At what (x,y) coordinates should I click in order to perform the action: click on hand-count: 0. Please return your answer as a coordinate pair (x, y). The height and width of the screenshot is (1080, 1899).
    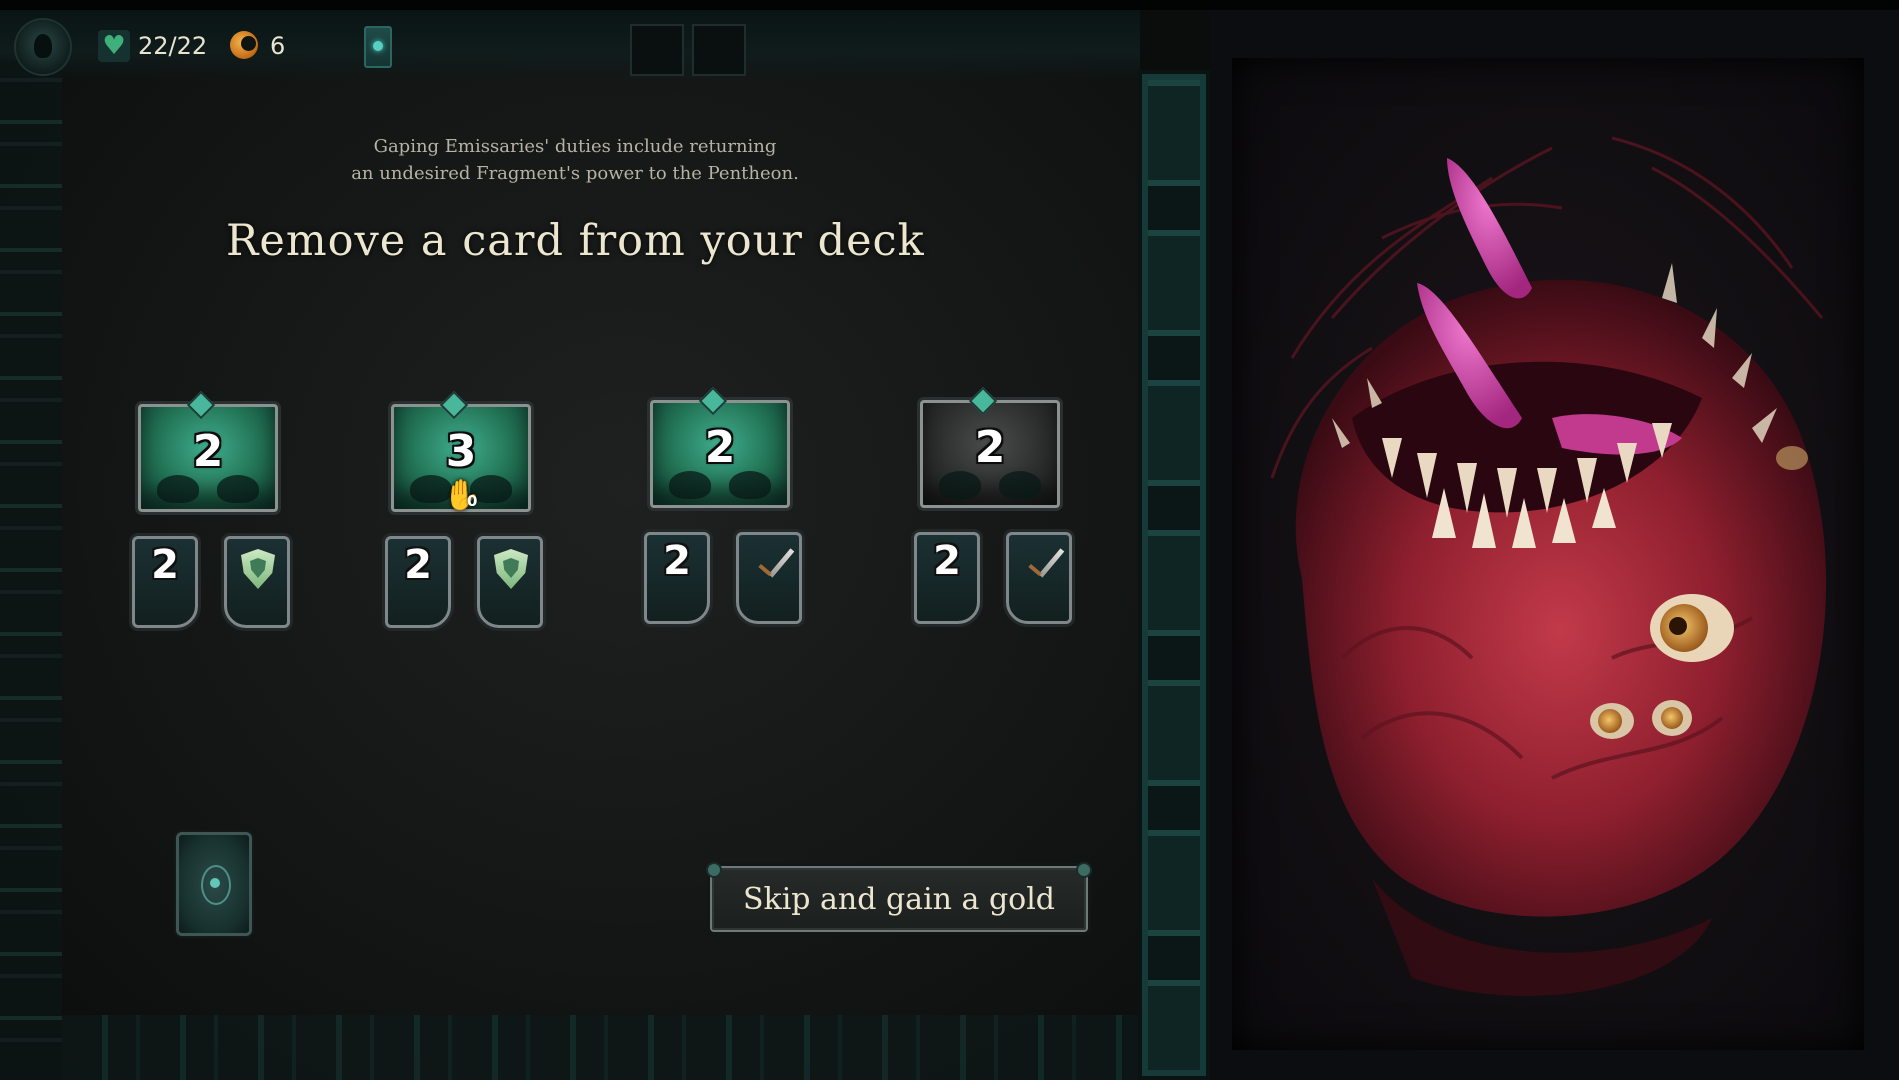
    Looking at the image, I should click on (472, 501).